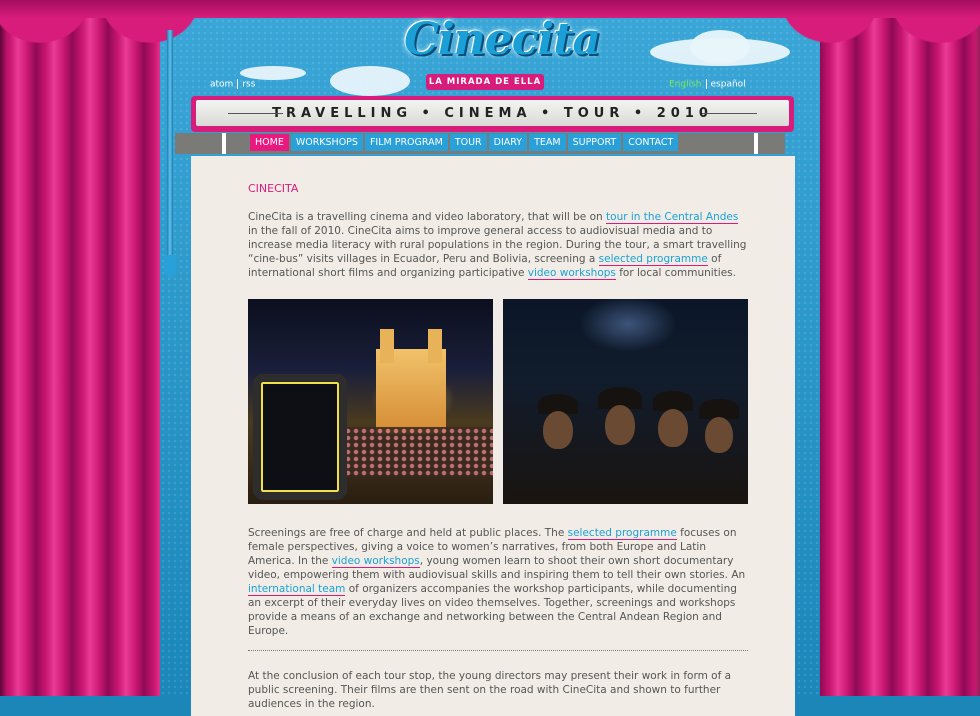  Describe the element at coordinates (547, 142) in the screenshot. I see `nav-team: TEAM` at that location.